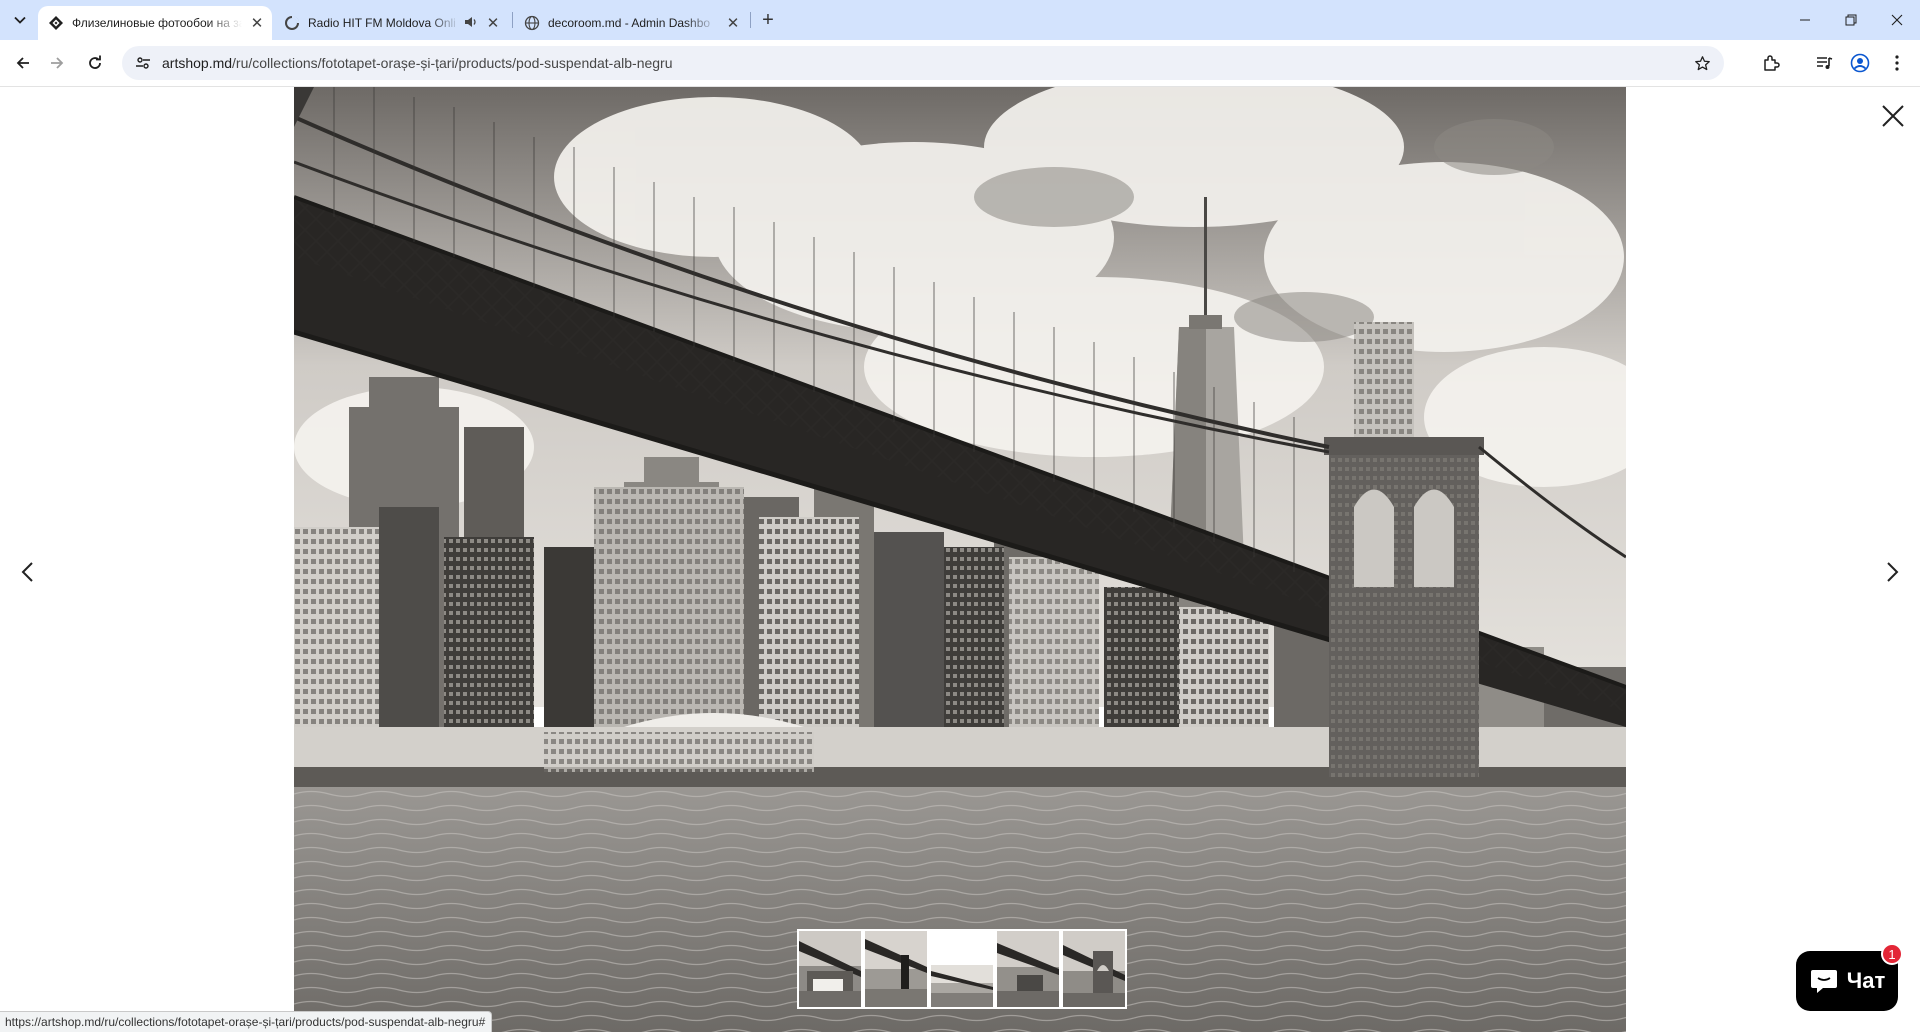 The width and height of the screenshot is (1920, 1032). I want to click on lightbox-close-button, so click(1893, 116).